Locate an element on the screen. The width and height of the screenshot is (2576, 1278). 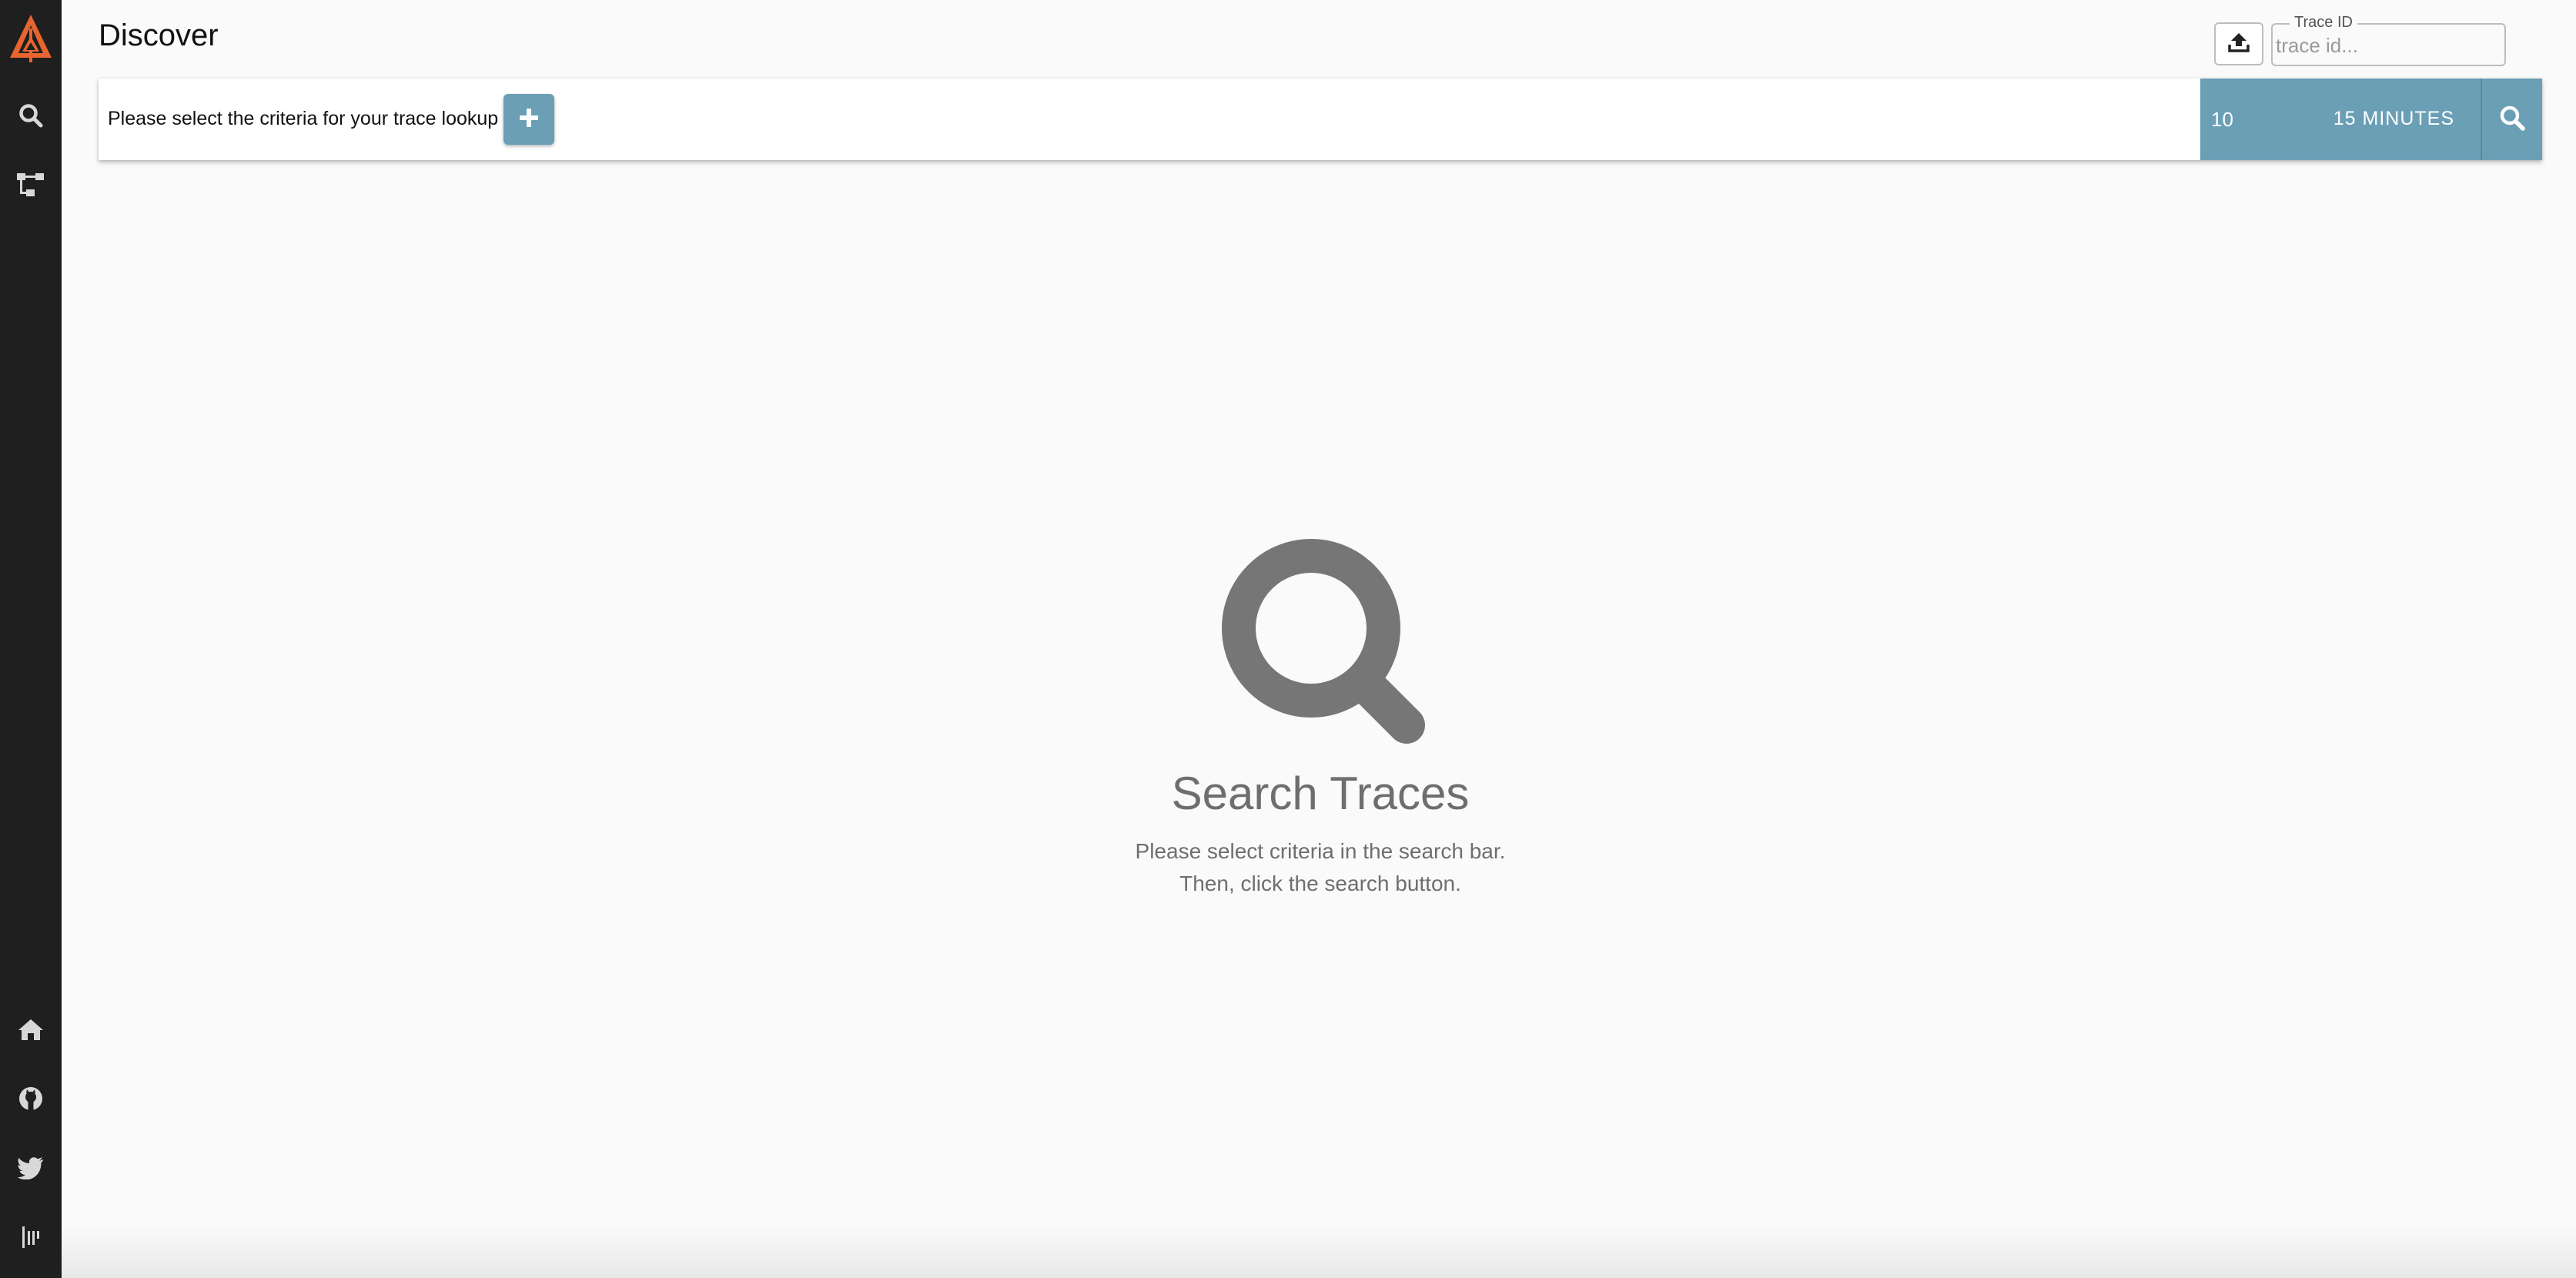
empty-title: Search Traces is located at coordinates (1321, 794).